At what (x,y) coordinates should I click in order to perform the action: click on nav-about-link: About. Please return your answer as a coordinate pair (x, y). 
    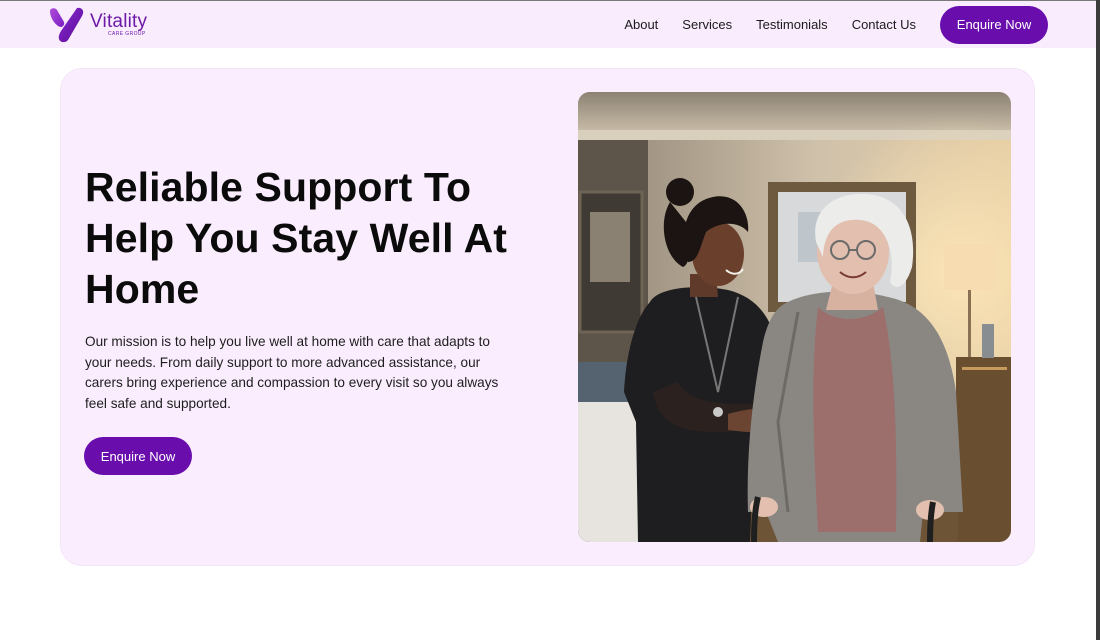
    Looking at the image, I should click on (641, 24).